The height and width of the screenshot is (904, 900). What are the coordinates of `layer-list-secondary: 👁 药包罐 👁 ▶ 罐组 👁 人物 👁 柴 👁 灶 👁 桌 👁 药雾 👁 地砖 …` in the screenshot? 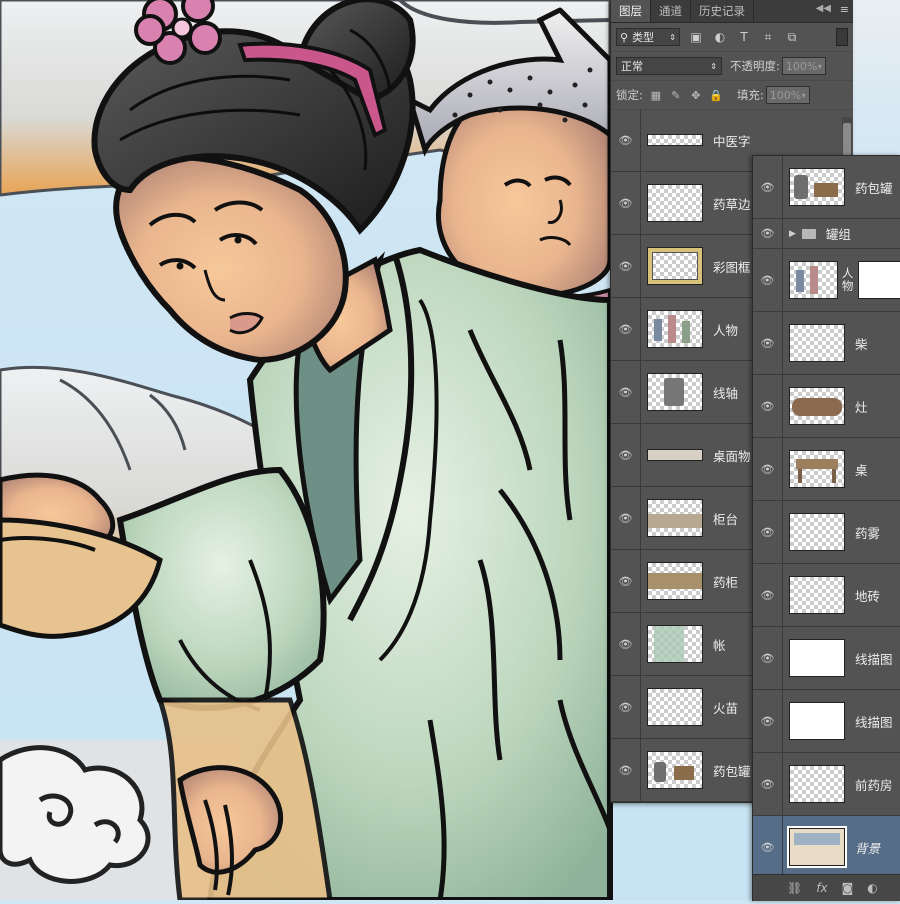 It's located at (826, 517).